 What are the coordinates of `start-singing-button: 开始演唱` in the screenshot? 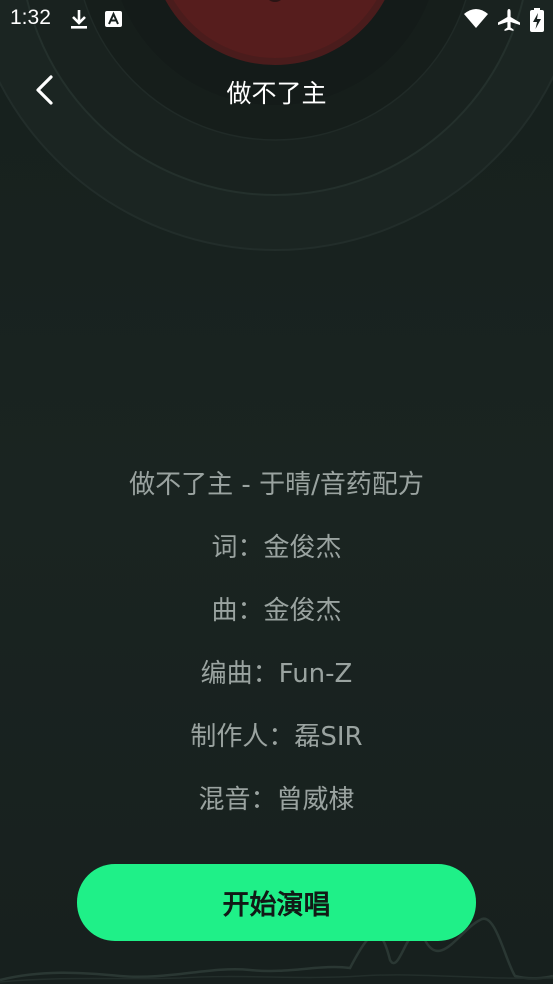 It's located at (276, 902).